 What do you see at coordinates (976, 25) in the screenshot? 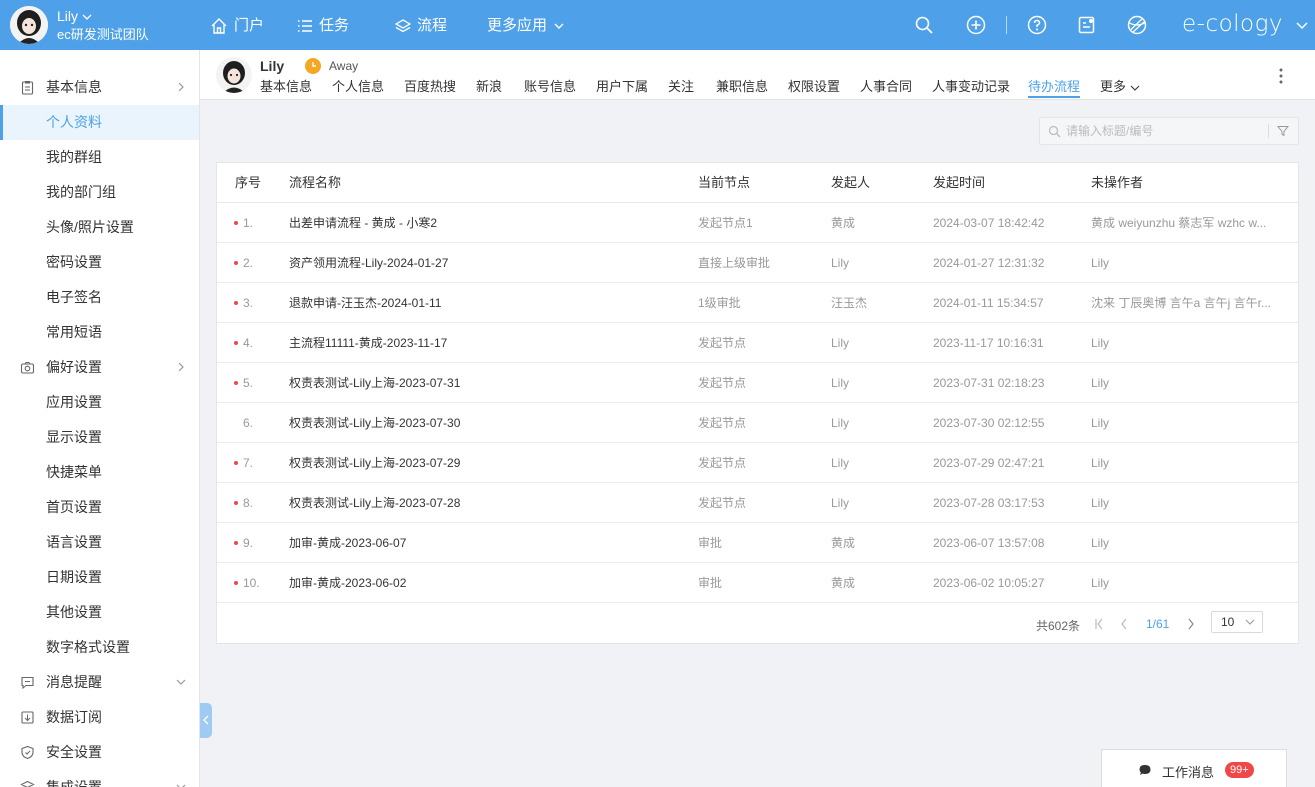
I see `plus-circle-icon` at bounding box center [976, 25].